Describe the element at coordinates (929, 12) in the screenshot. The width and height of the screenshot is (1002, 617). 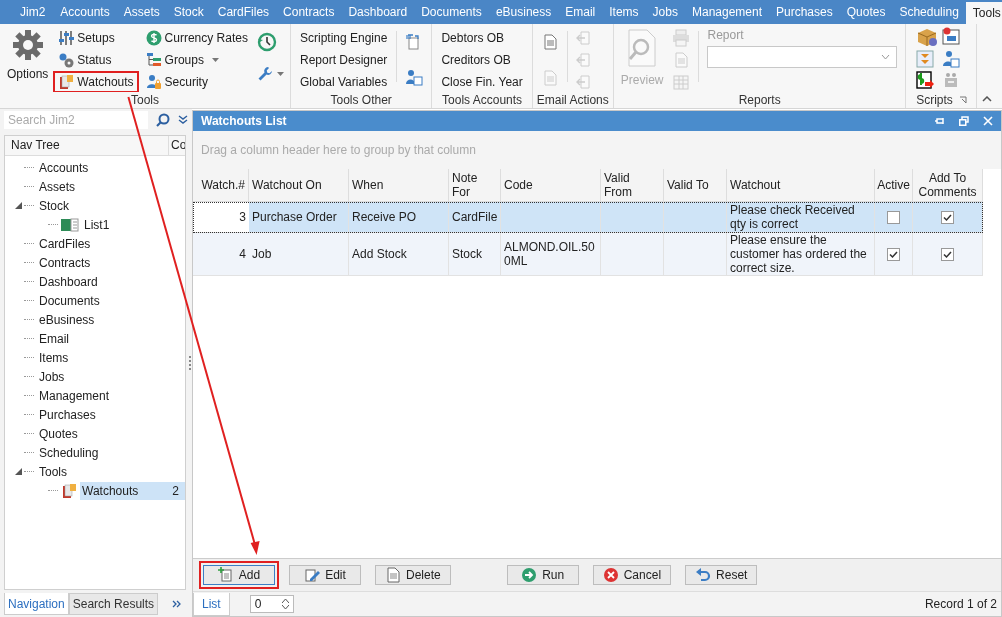
I see `ribbon-tab: Scheduling` at that location.